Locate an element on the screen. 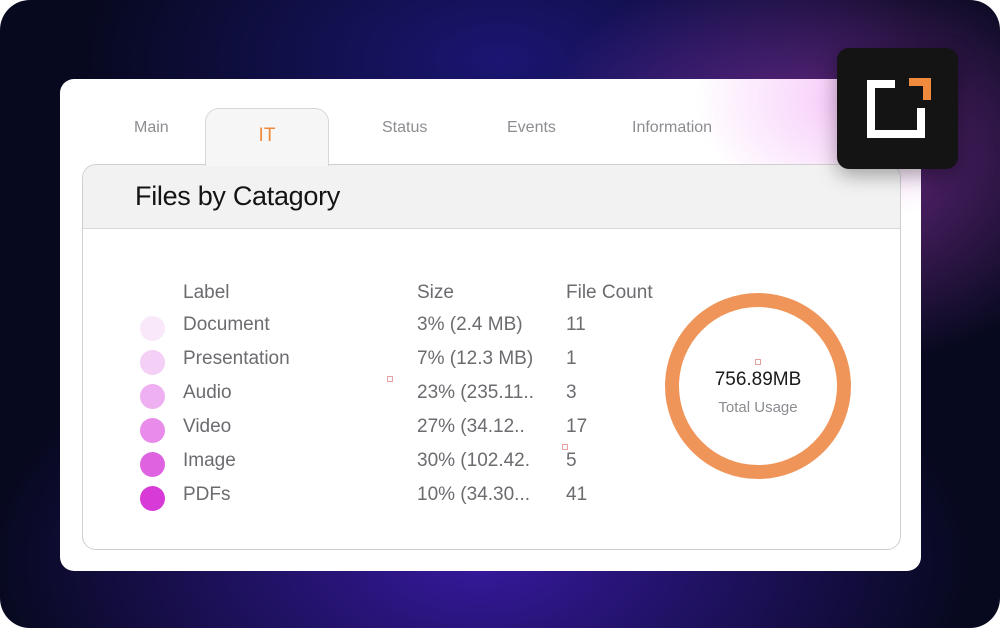 This screenshot has height=628, width=1000. tab-status: Status is located at coordinates (404, 128).